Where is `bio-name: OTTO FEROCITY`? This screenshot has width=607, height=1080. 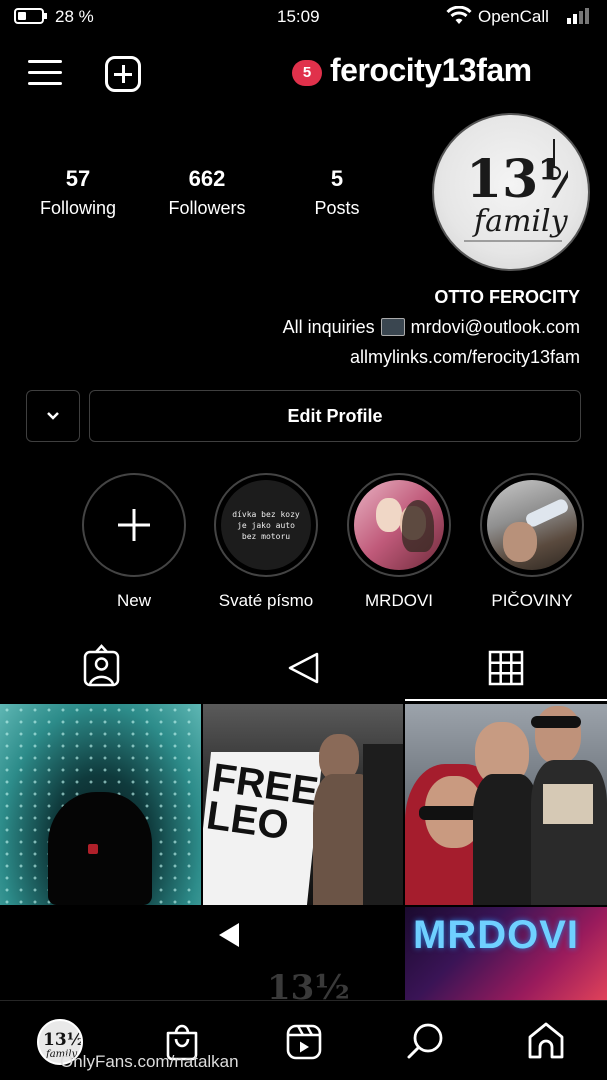 bio-name: OTTO FEROCITY is located at coordinates (507, 297).